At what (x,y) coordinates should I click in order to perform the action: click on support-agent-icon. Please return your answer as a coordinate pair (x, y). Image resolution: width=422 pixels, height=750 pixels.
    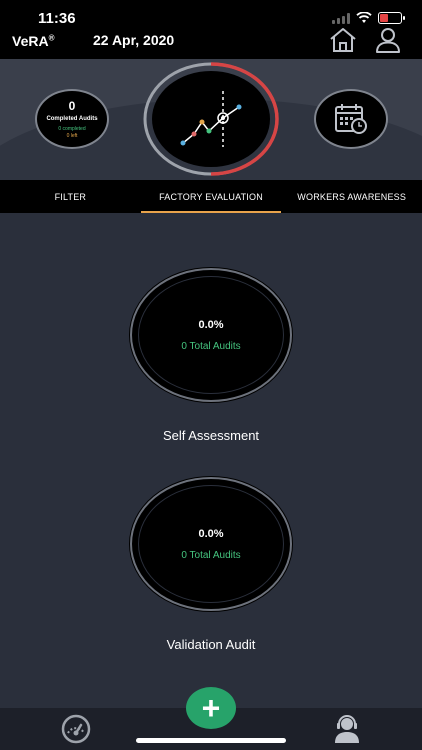
    Looking at the image, I should click on (347, 728).